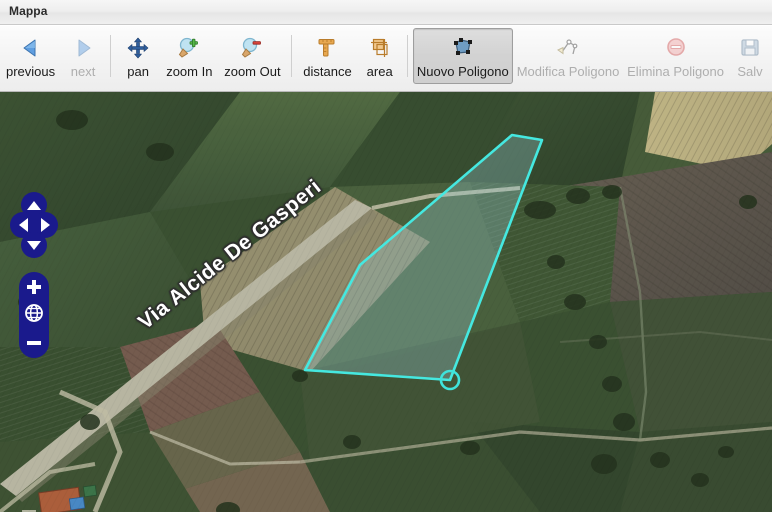 This screenshot has width=772, height=512. I want to click on edit-polygon-icon, so click(568, 48).